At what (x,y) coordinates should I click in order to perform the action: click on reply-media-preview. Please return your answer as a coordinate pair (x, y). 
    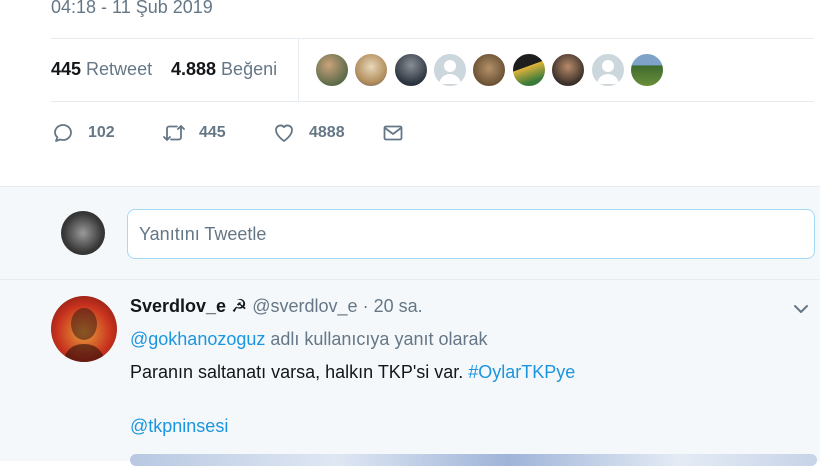
    Looking at the image, I should click on (473, 460).